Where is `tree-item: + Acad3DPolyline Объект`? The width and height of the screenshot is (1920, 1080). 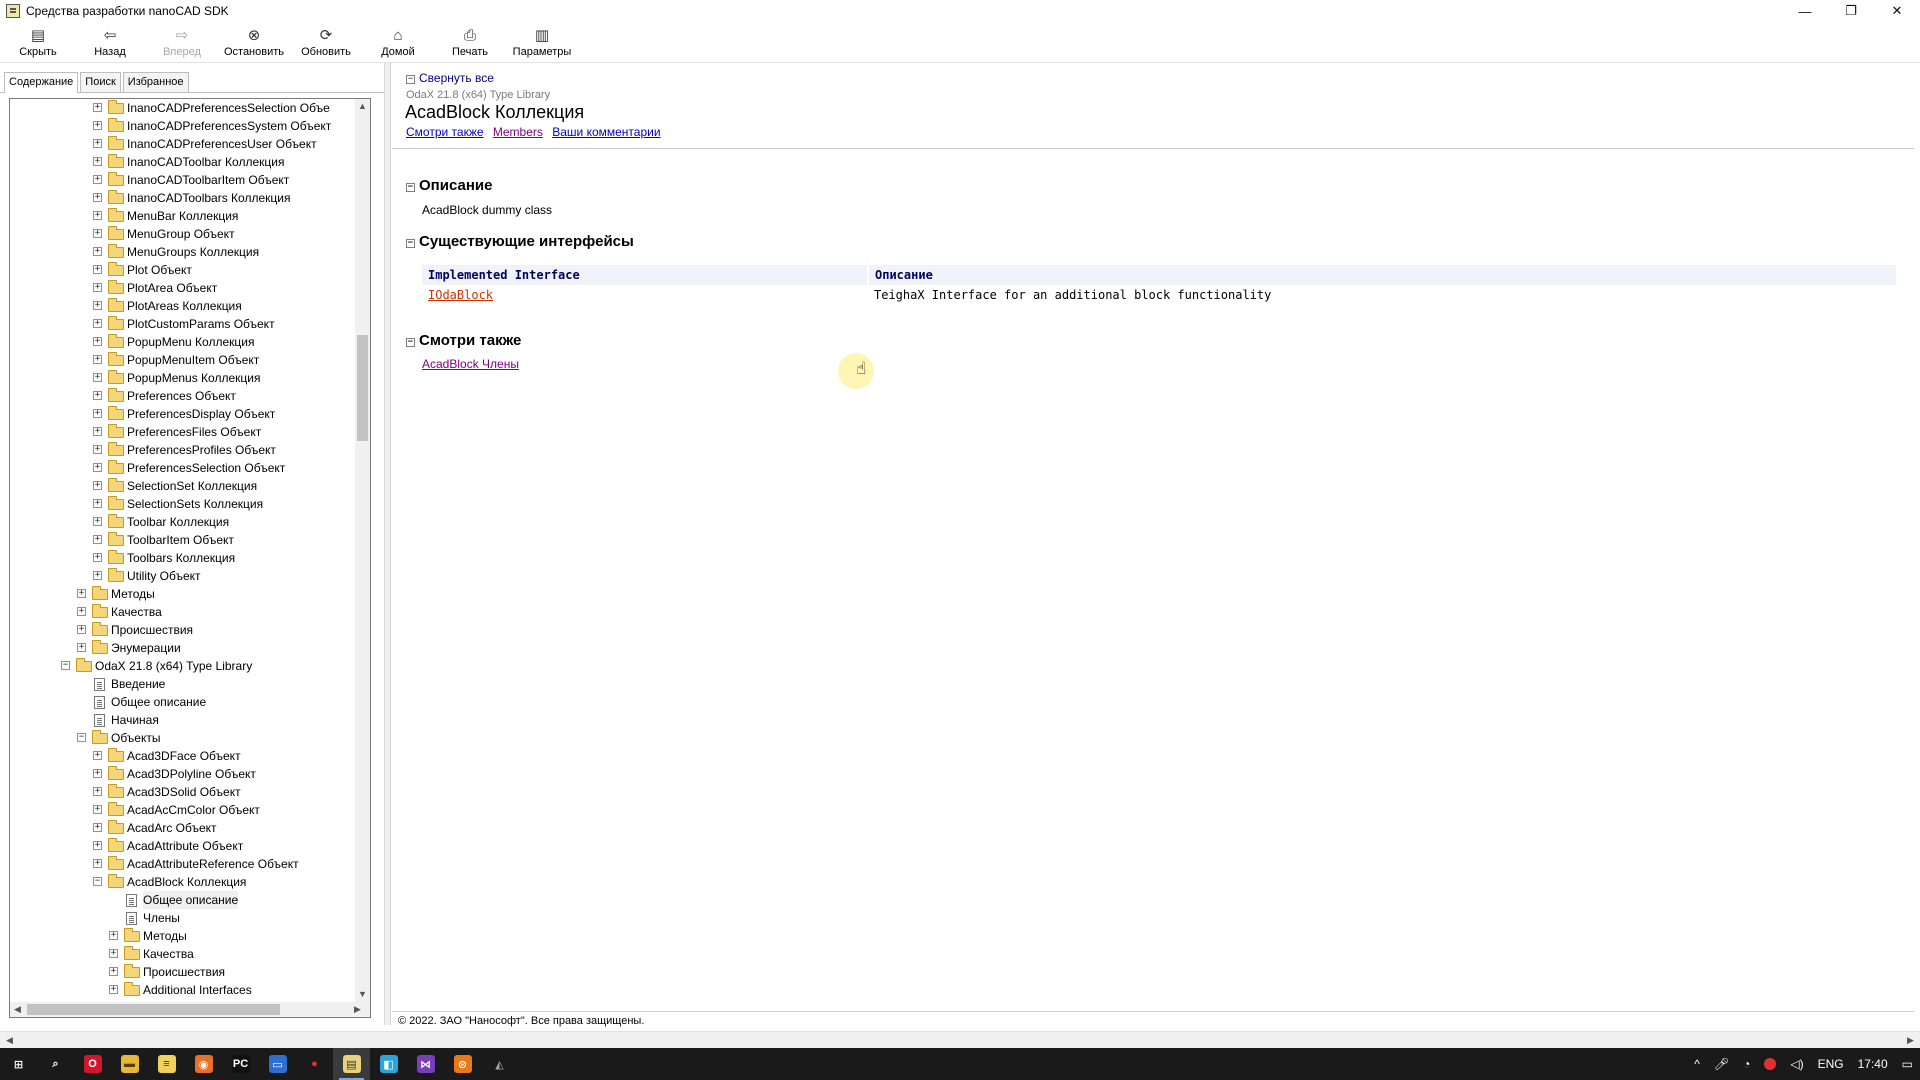
tree-item: + Acad3DPolyline Объект is located at coordinates (182, 774).